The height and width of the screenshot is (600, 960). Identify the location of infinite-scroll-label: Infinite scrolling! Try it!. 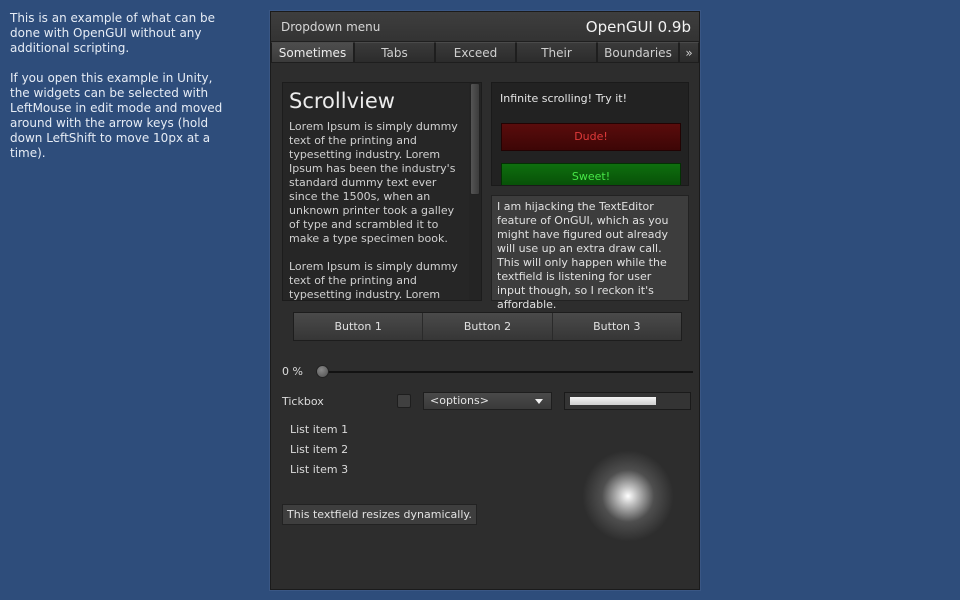
(563, 98).